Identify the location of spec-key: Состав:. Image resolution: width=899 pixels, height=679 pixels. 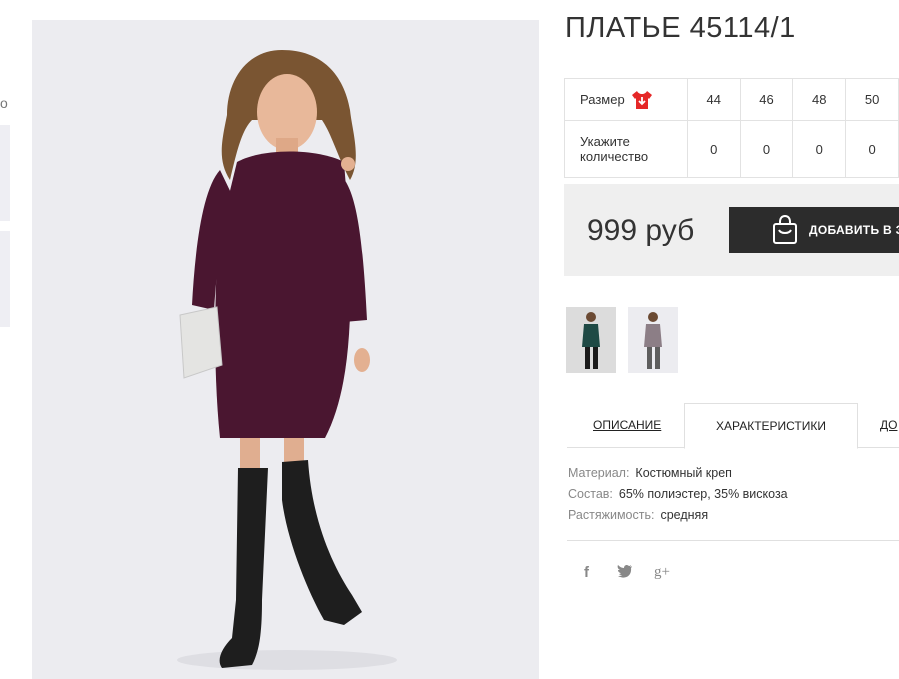
(590, 494).